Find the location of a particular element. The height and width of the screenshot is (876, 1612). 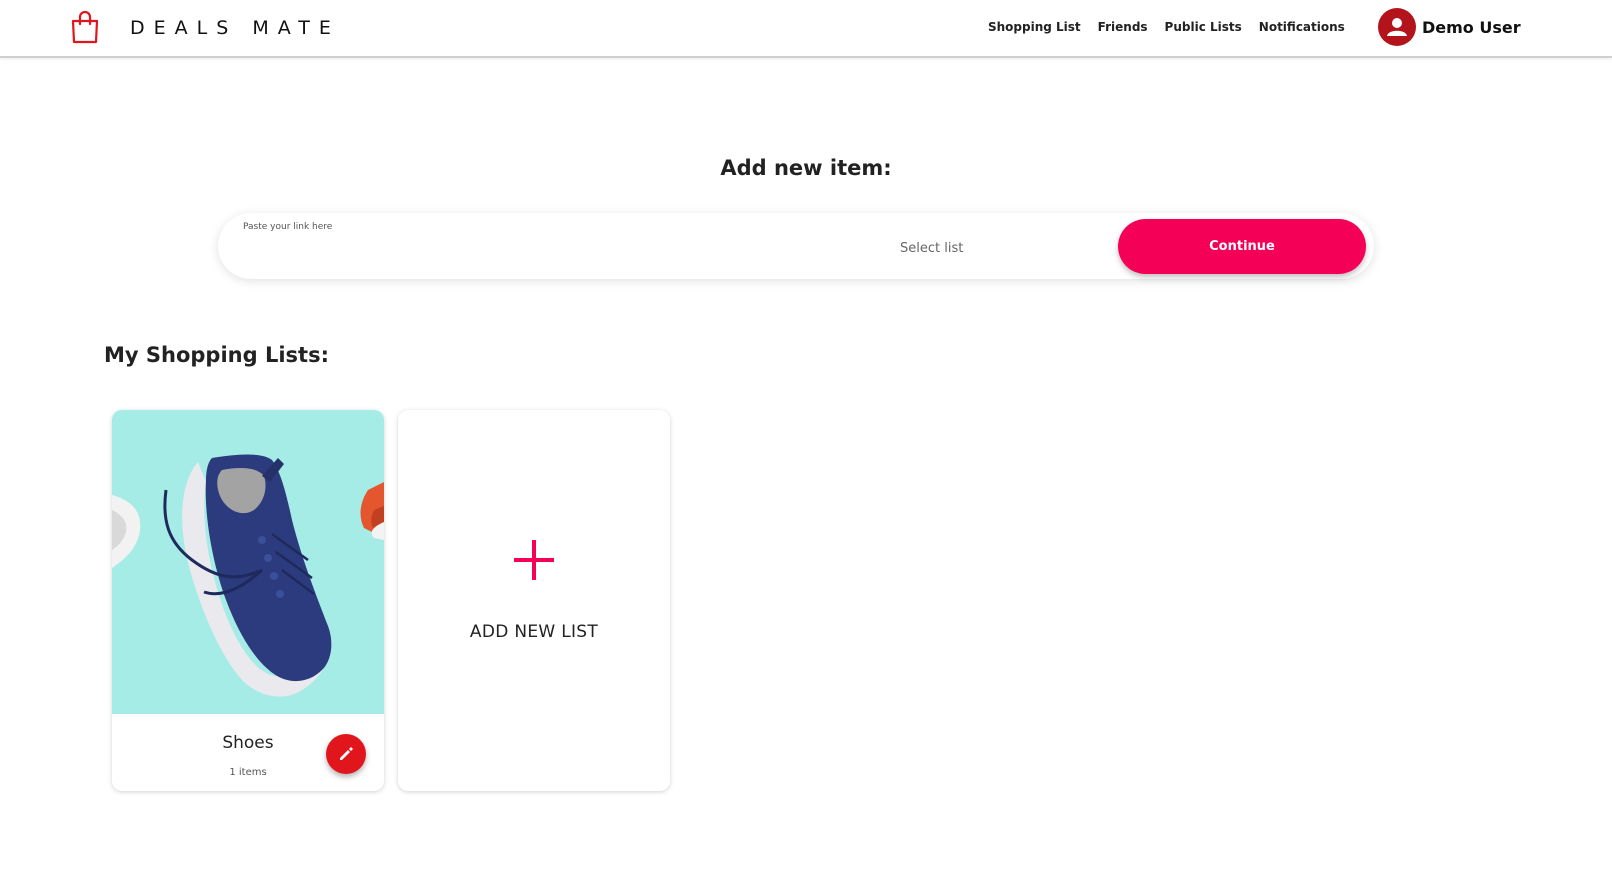

continue-button: Continue is located at coordinates (1242, 246).